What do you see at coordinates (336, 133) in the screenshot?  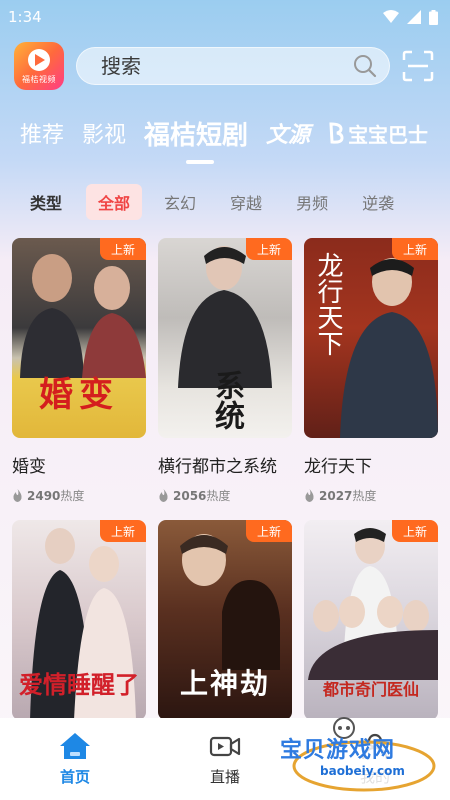 I see `babybus-logo-icon` at bounding box center [336, 133].